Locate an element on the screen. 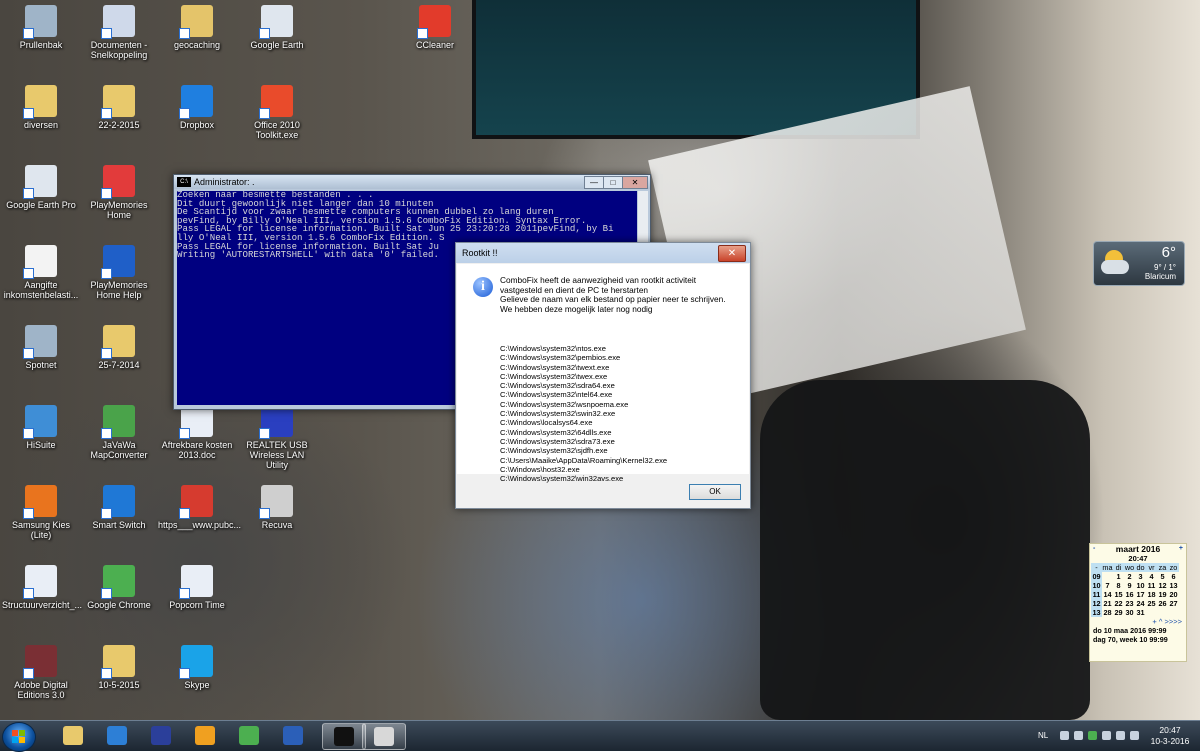 The width and height of the screenshot is (1200, 752). calendar-day: 11 is located at coordinates (1151, 585).